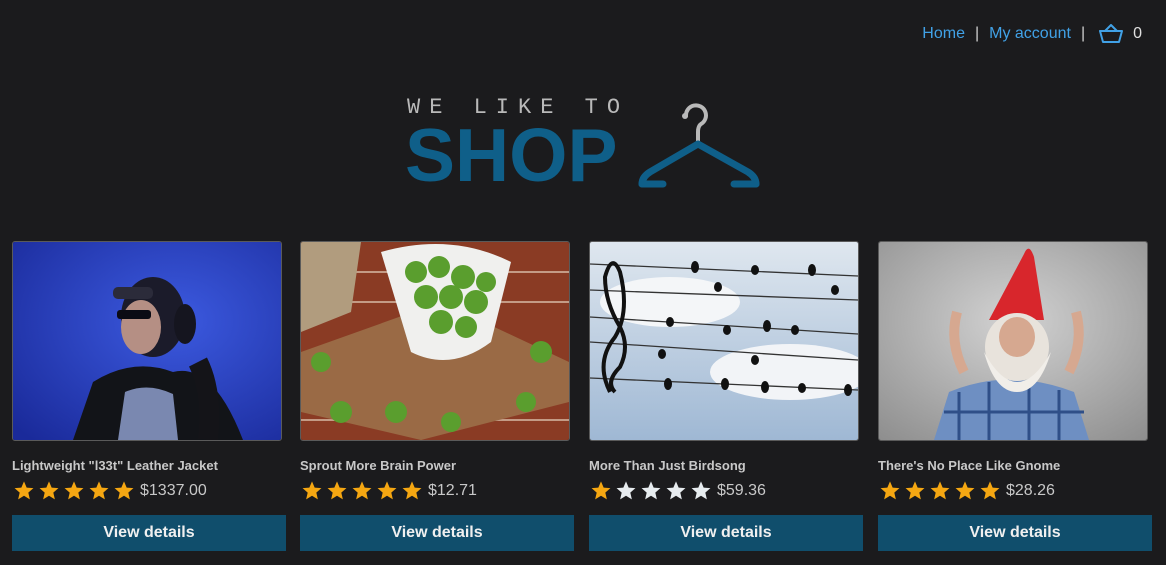 Image resolution: width=1166 pixels, height=565 pixels. I want to click on product-title: More Than Just Birdsong, so click(667, 465).